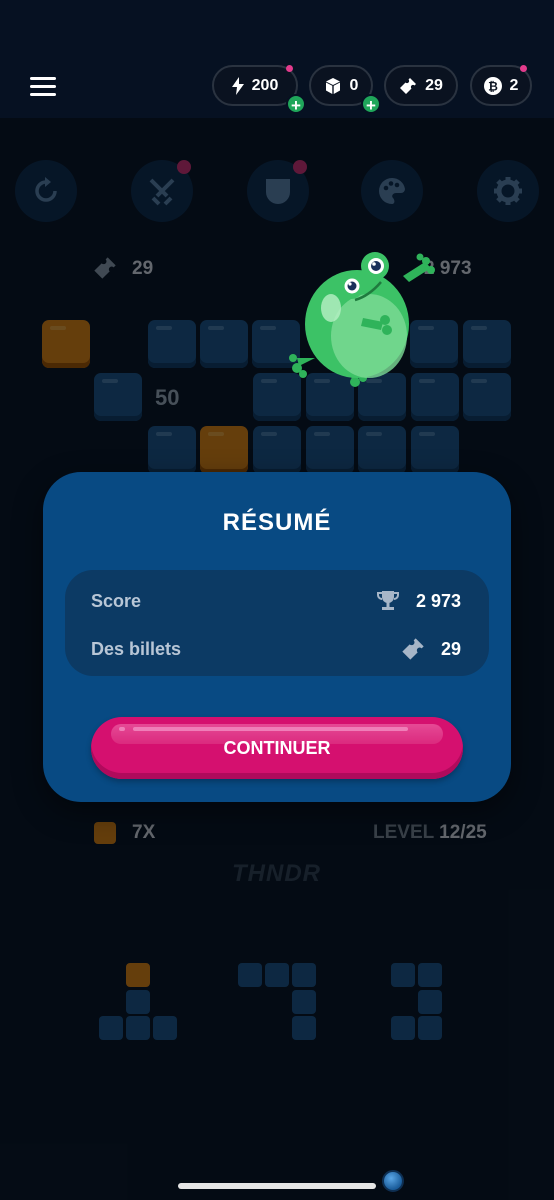  What do you see at coordinates (354, 85) in the screenshot?
I see `boxes-count: 0` at bounding box center [354, 85].